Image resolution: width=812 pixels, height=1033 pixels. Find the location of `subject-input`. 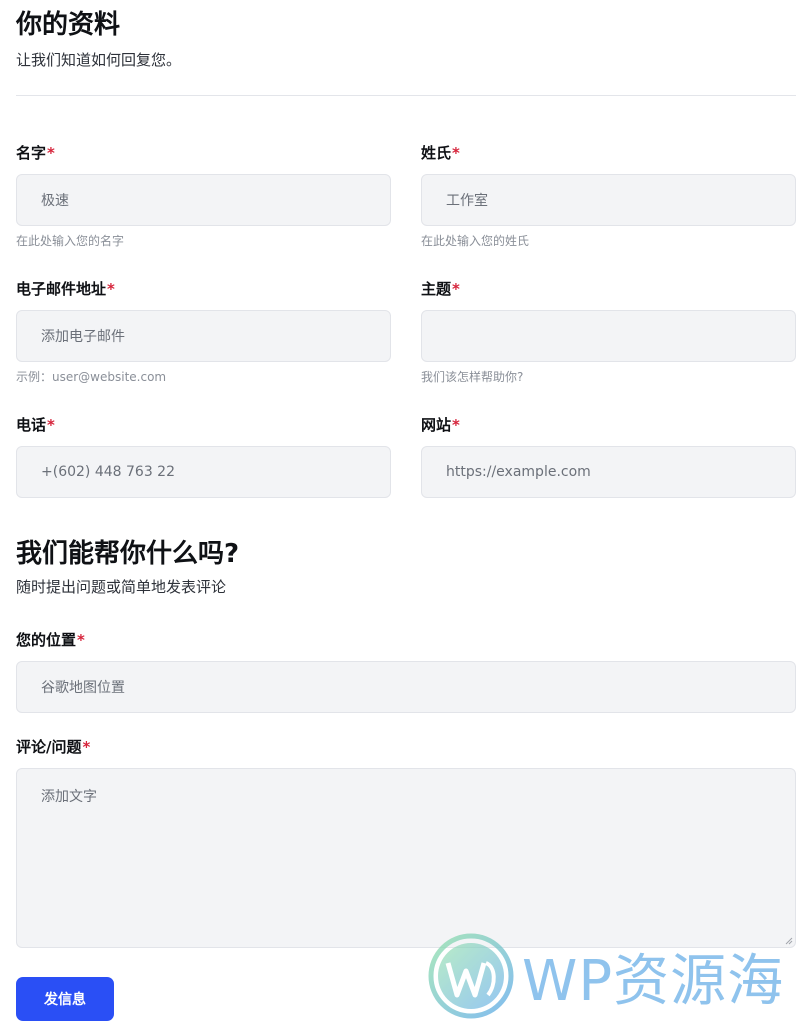

subject-input is located at coordinates (608, 336).